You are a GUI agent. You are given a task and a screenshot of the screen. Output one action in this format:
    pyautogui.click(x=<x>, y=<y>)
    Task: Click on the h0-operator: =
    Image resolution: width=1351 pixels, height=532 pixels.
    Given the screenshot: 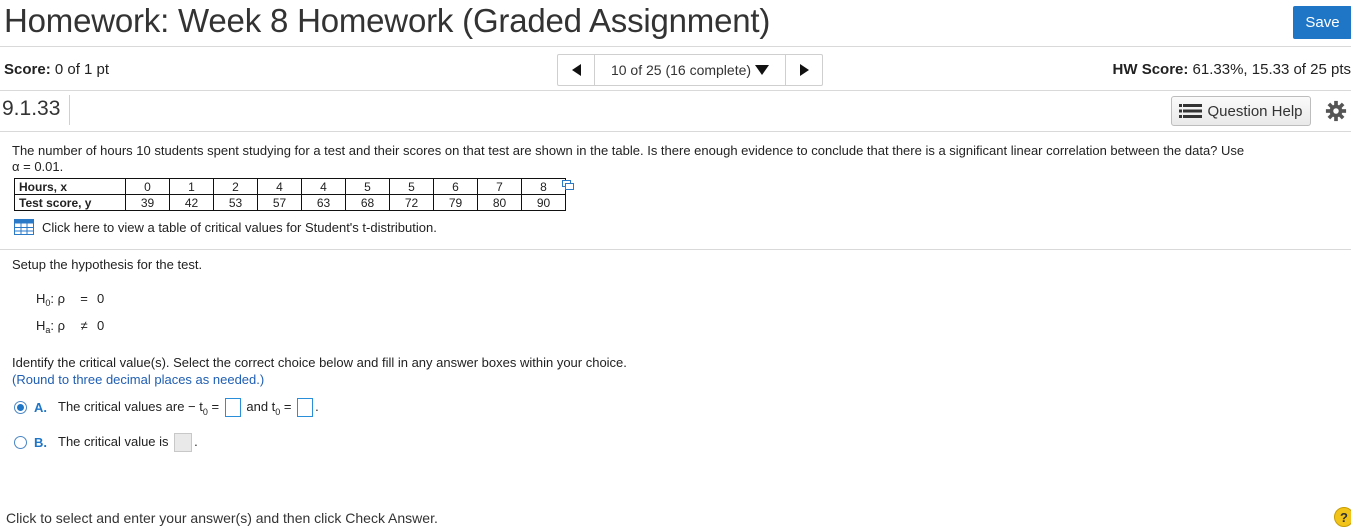 What is the action you would take?
    pyautogui.click(x=84, y=298)
    